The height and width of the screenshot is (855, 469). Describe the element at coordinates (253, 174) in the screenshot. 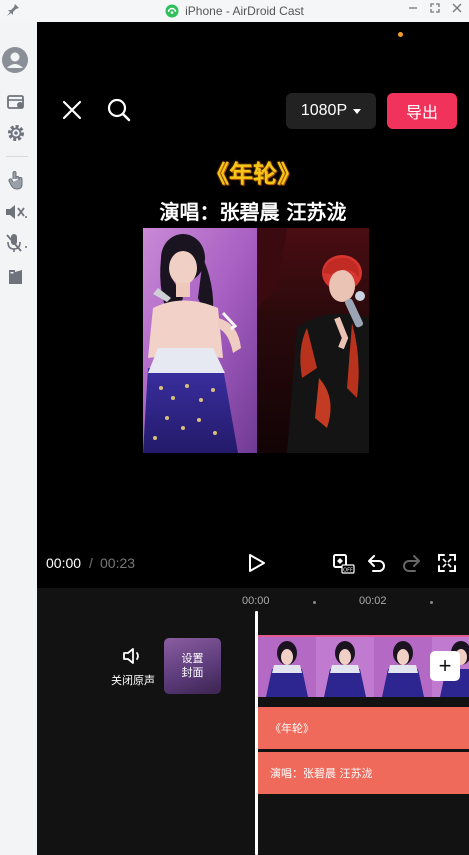

I see `video-title-overlay: 《年轮》` at that location.